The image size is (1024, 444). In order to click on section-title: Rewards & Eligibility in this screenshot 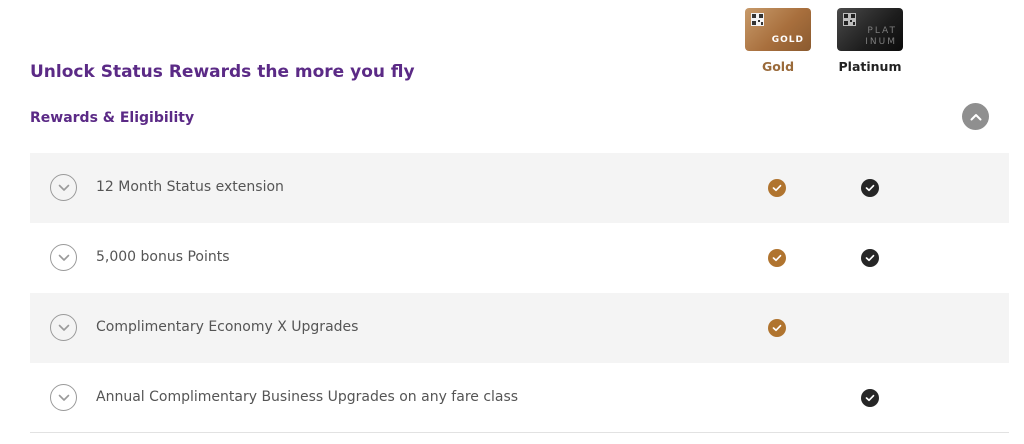, I will do `click(112, 118)`.